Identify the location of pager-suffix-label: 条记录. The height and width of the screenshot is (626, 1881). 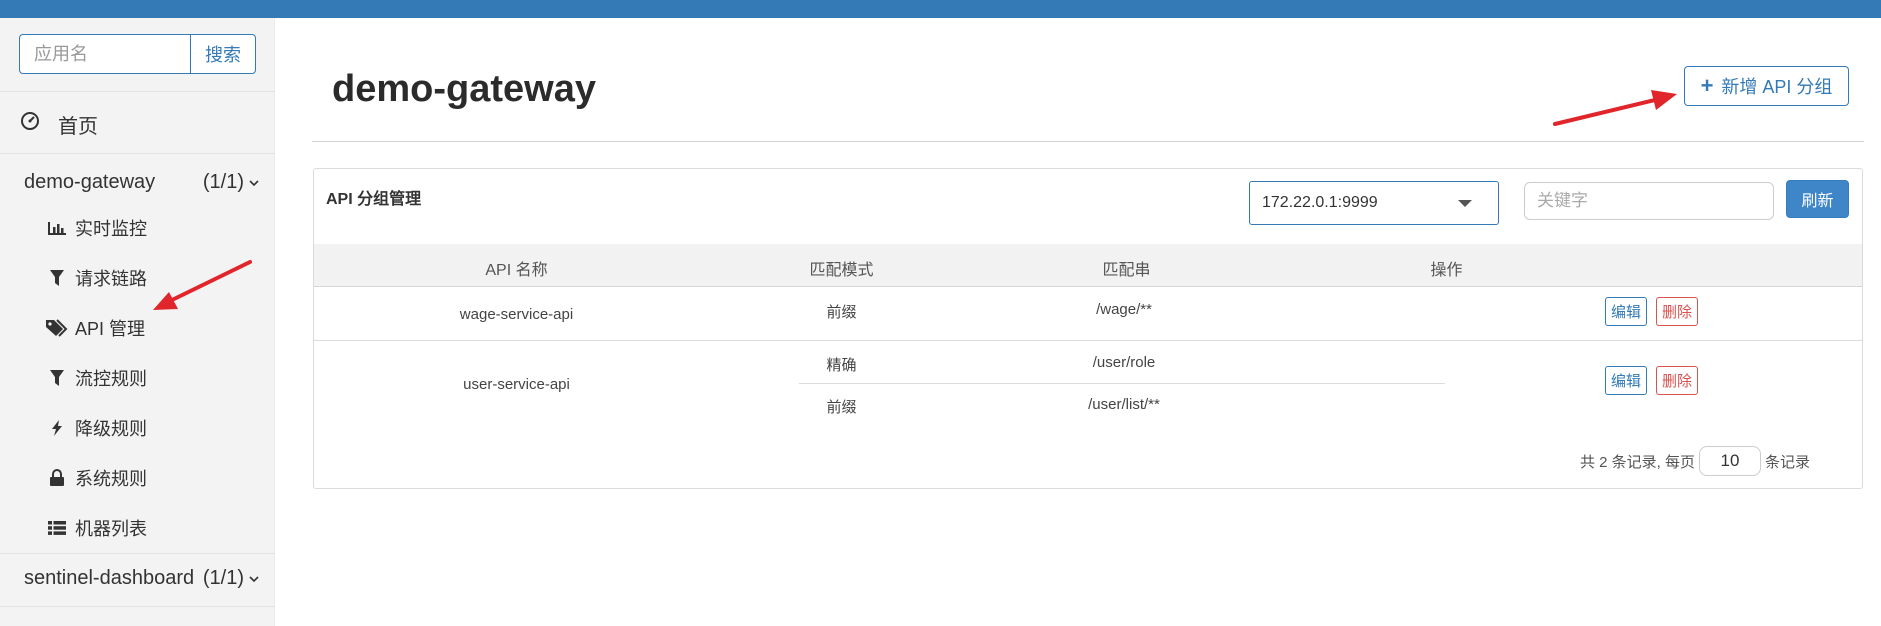
(1788, 462).